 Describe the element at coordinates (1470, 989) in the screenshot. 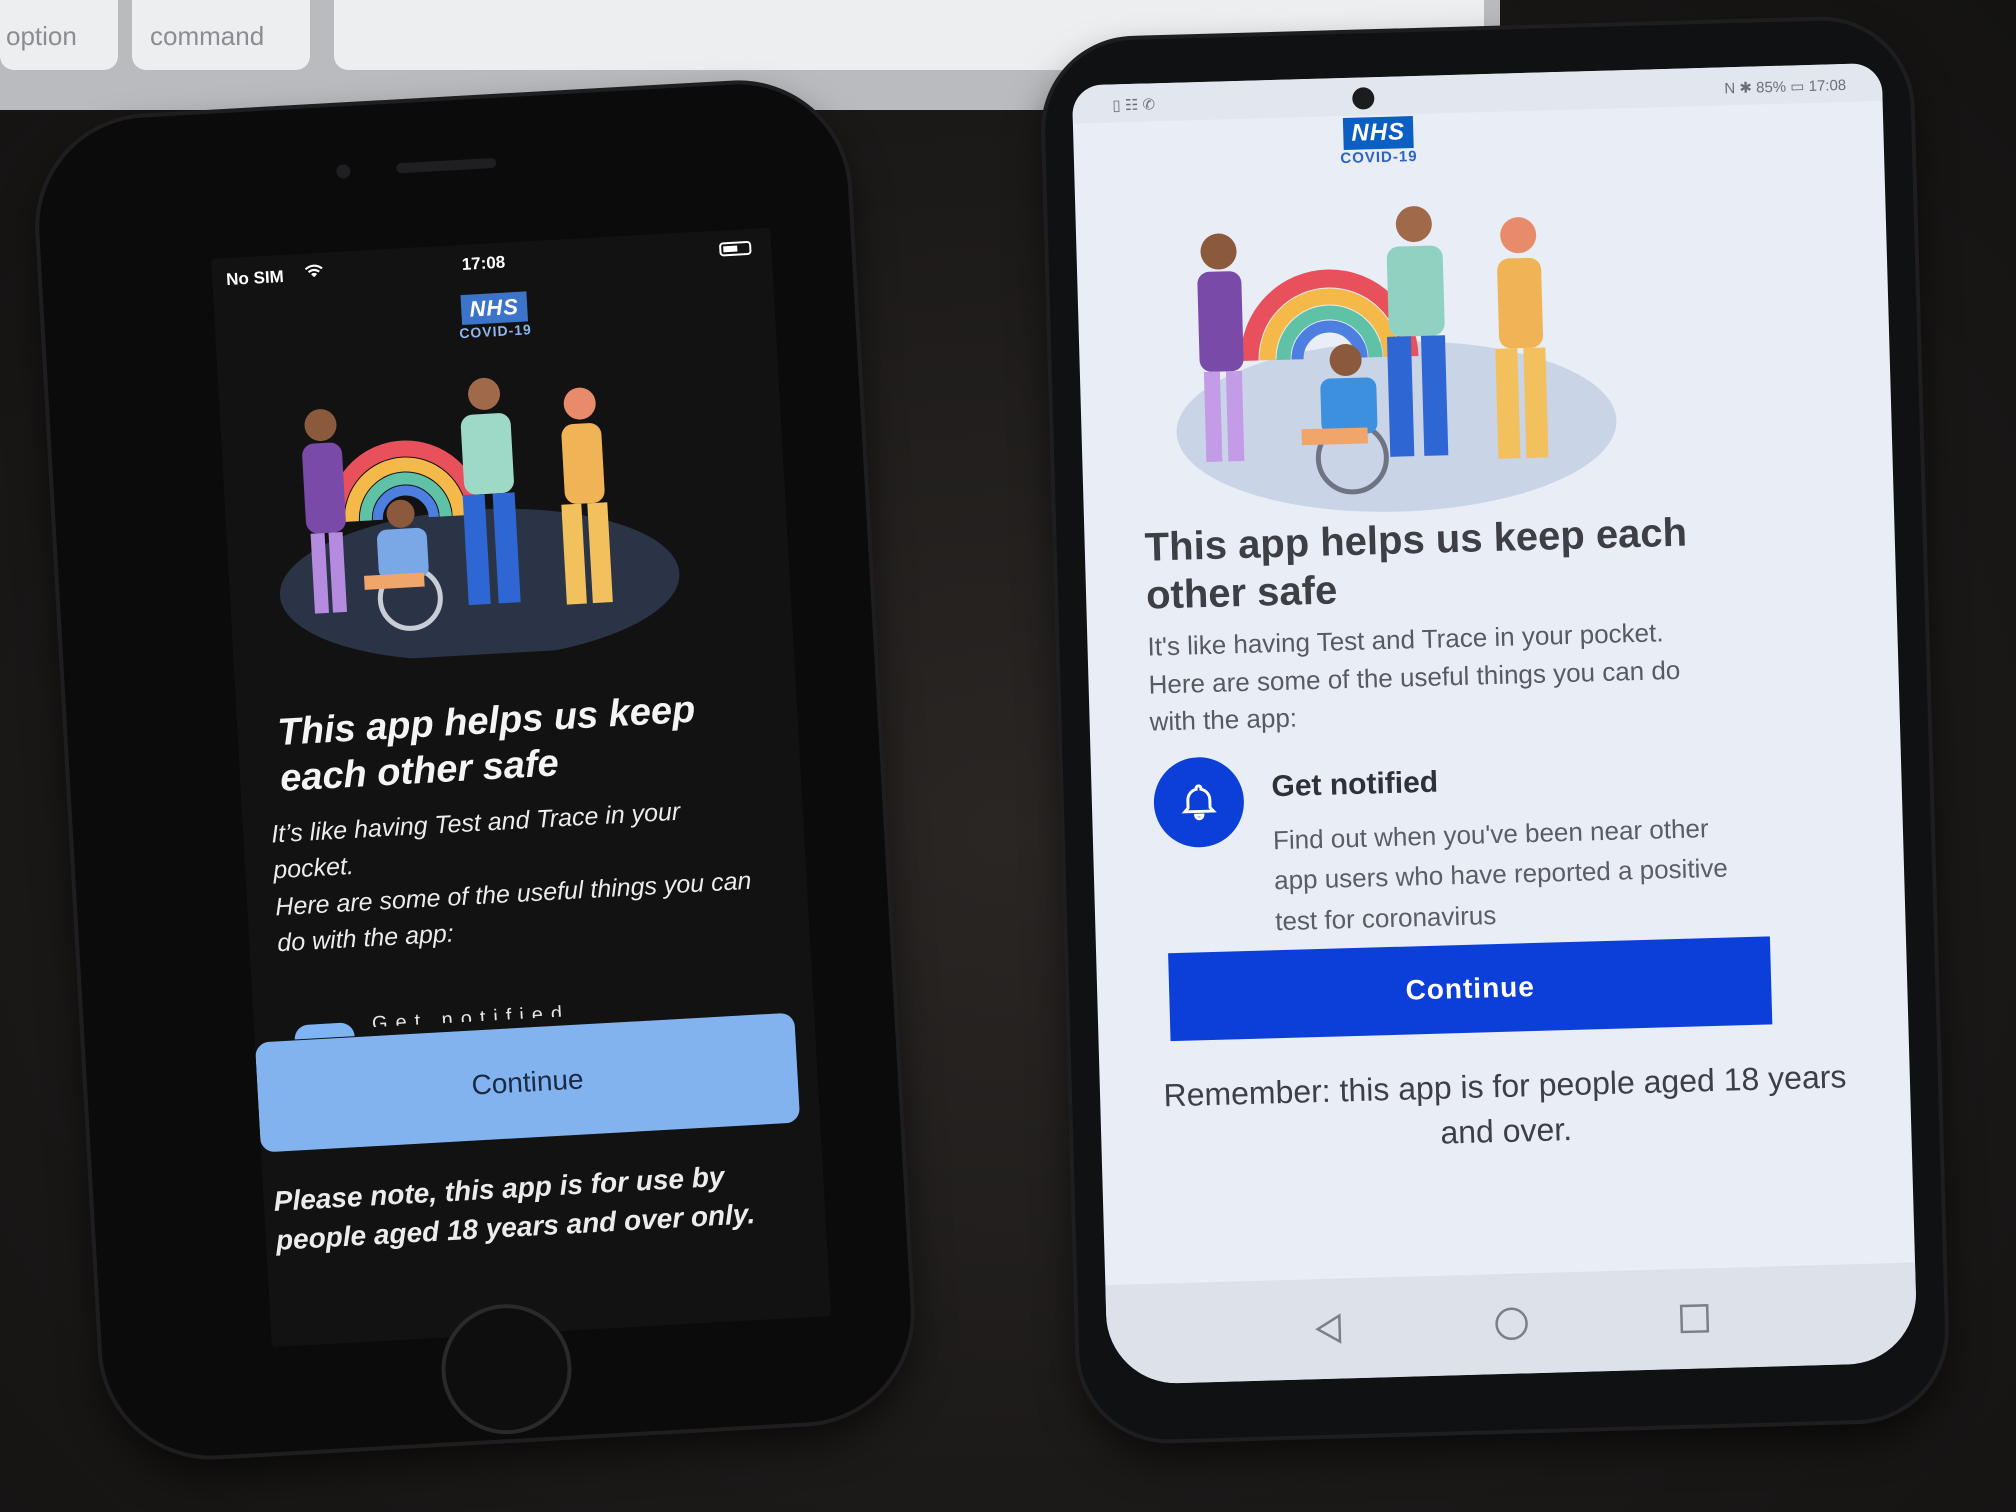

I see `continue-button: Continue` at that location.